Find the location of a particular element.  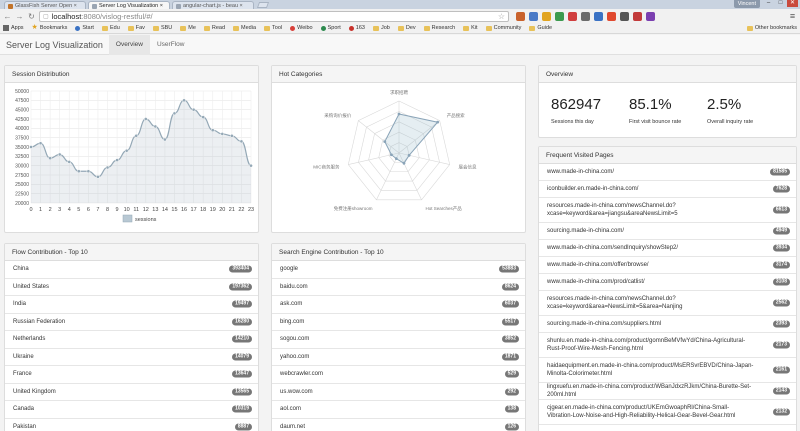

bookmark-bookmarks: ★ Bookmarks is located at coordinates (50, 27).